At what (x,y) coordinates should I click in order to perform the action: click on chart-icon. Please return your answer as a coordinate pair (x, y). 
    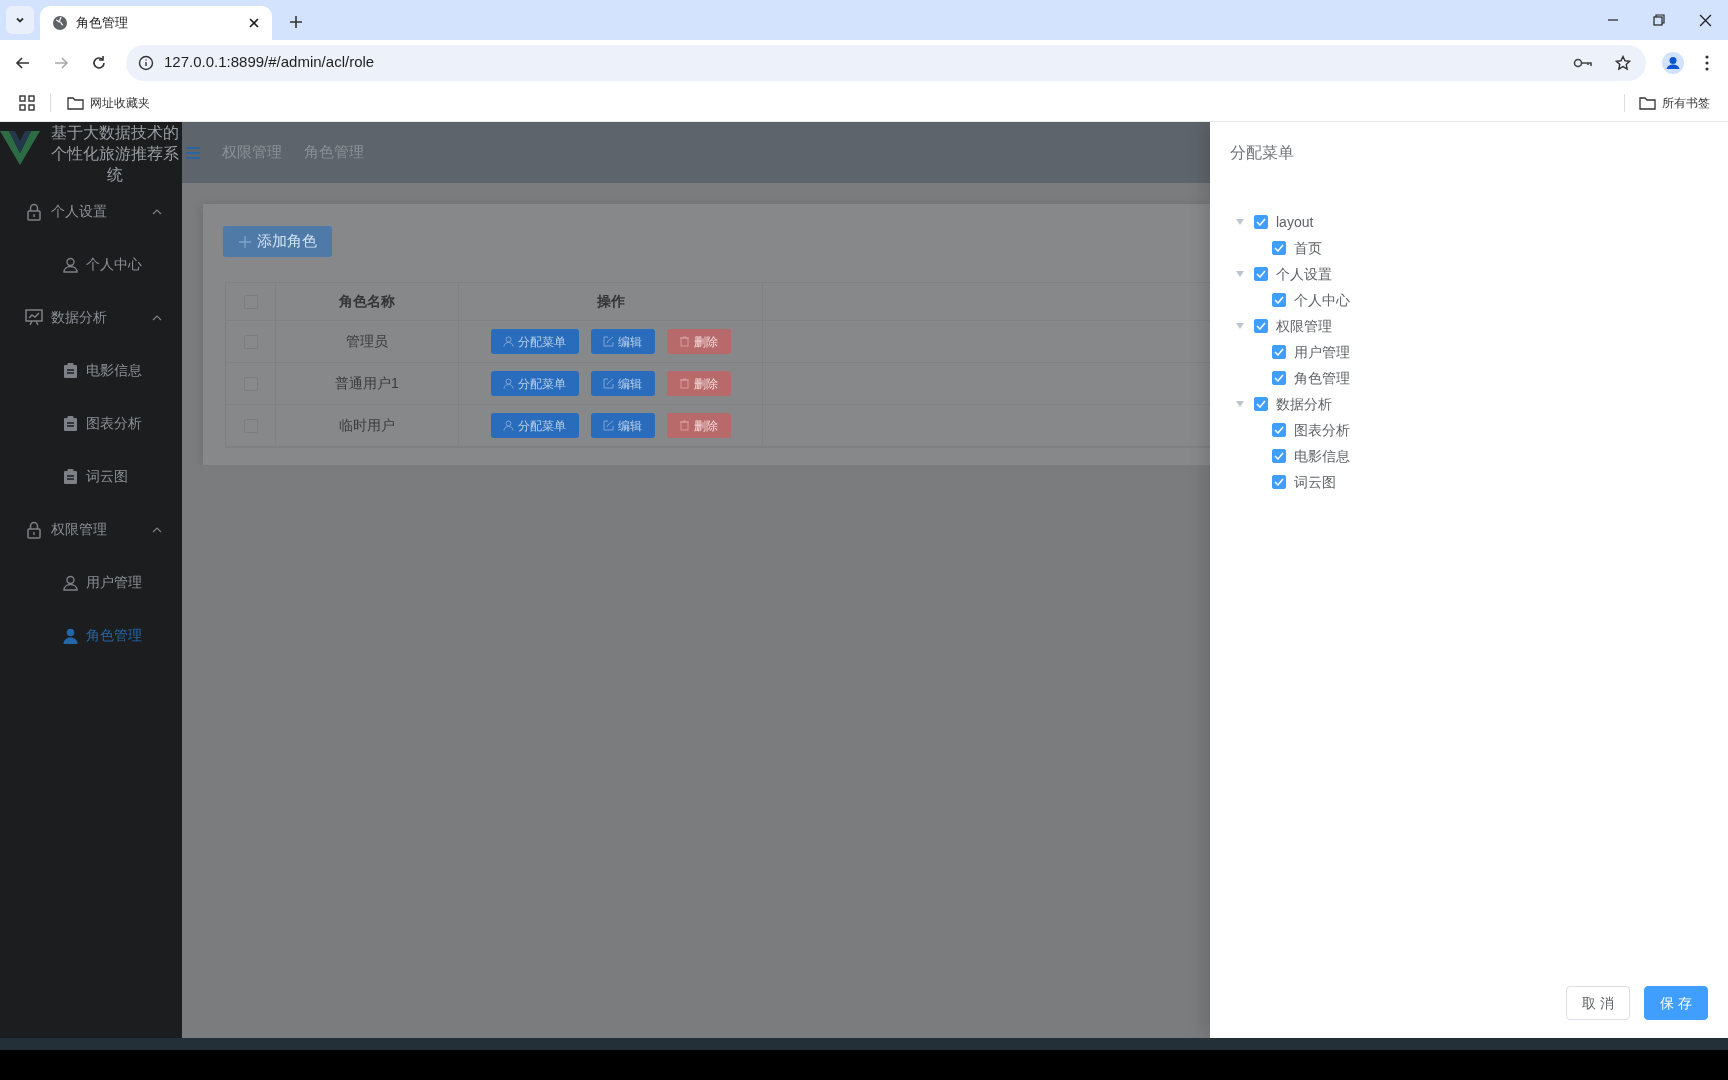
    Looking at the image, I should click on (34, 317).